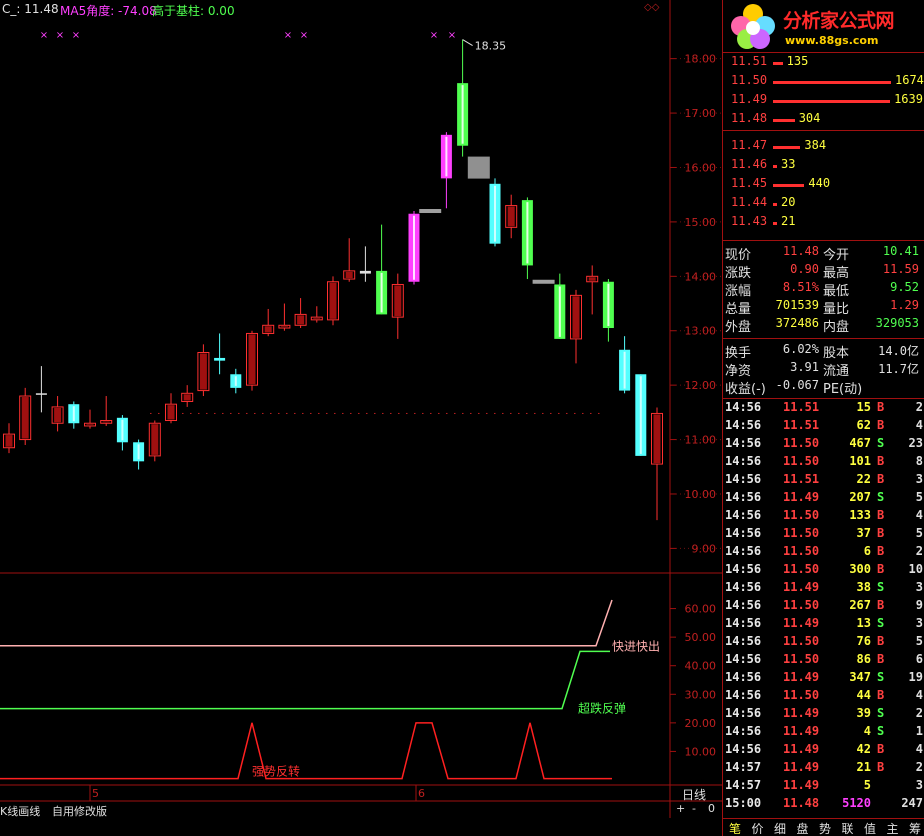 The width and height of the screenshot is (924, 836). I want to click on tick-count: 3, so click(919, 623).